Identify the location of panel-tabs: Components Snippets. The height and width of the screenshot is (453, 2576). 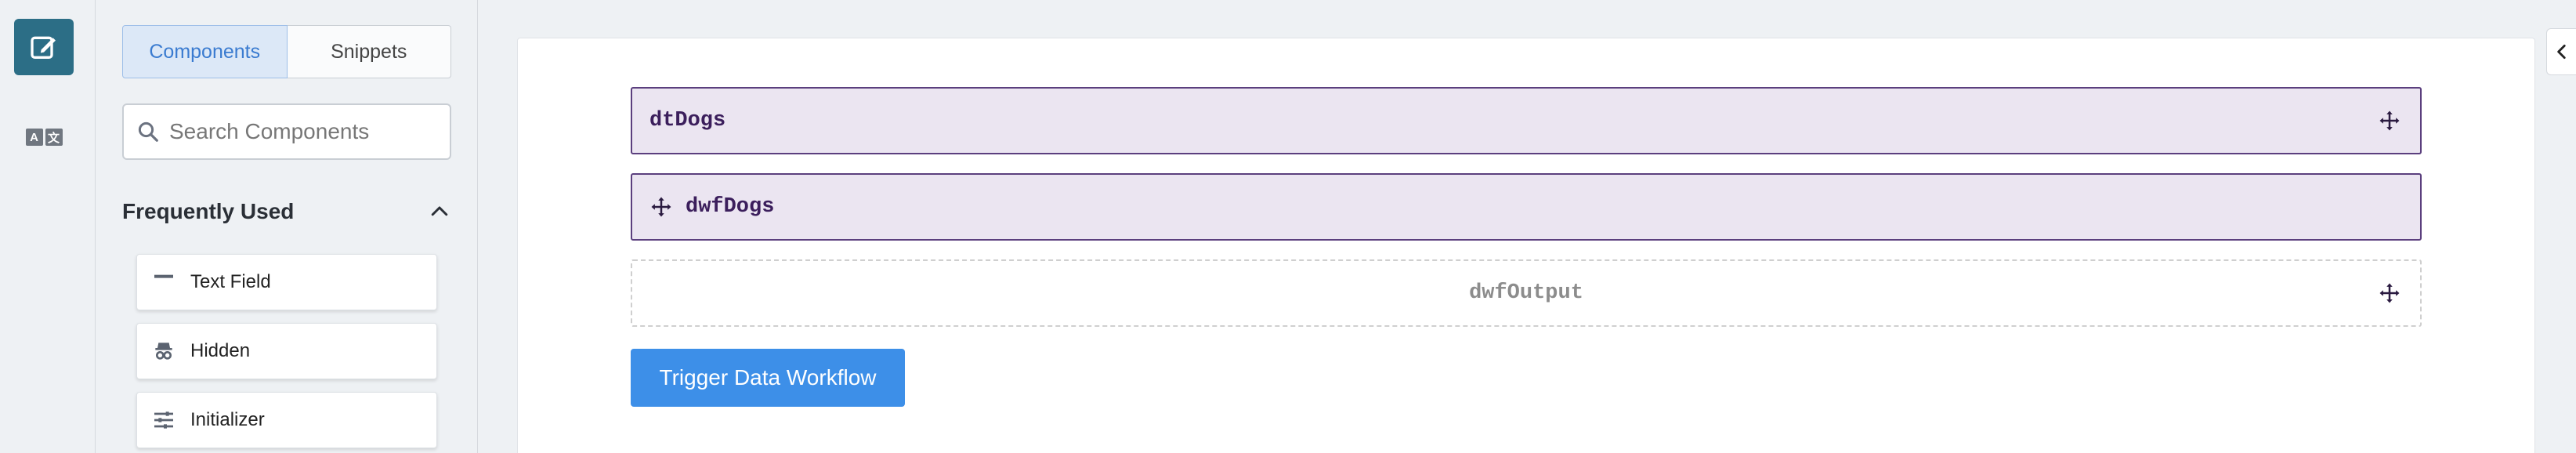
(286, 51).